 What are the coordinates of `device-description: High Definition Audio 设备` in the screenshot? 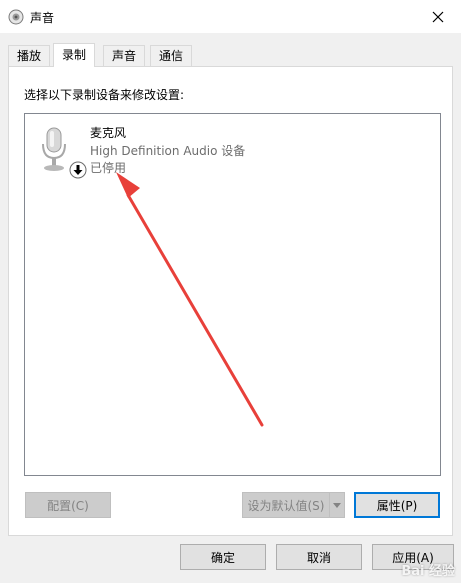 It's located at (168, 151).